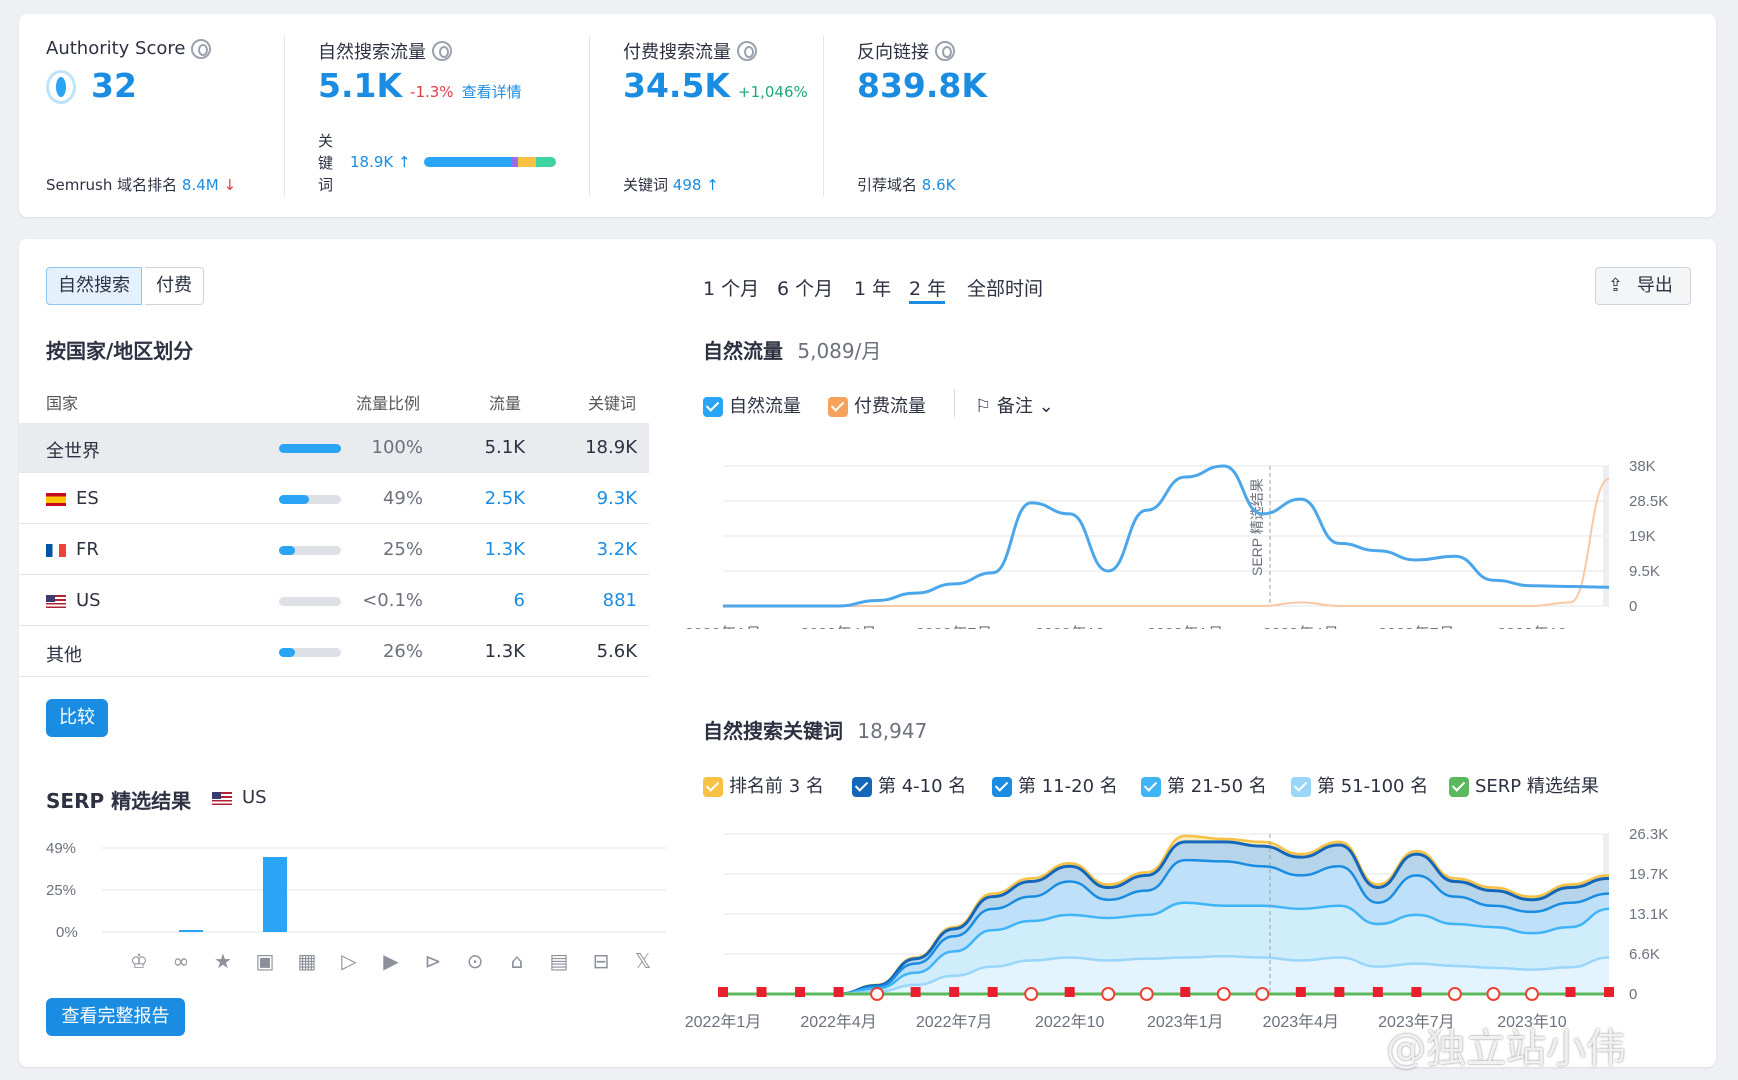 Image resolution: width=1738 pixels, height=1080 pixels. What do you see at coordinates (265, 961) in the screenshot?
I see `image-icon: ▣` at bounding box center [265, 961].